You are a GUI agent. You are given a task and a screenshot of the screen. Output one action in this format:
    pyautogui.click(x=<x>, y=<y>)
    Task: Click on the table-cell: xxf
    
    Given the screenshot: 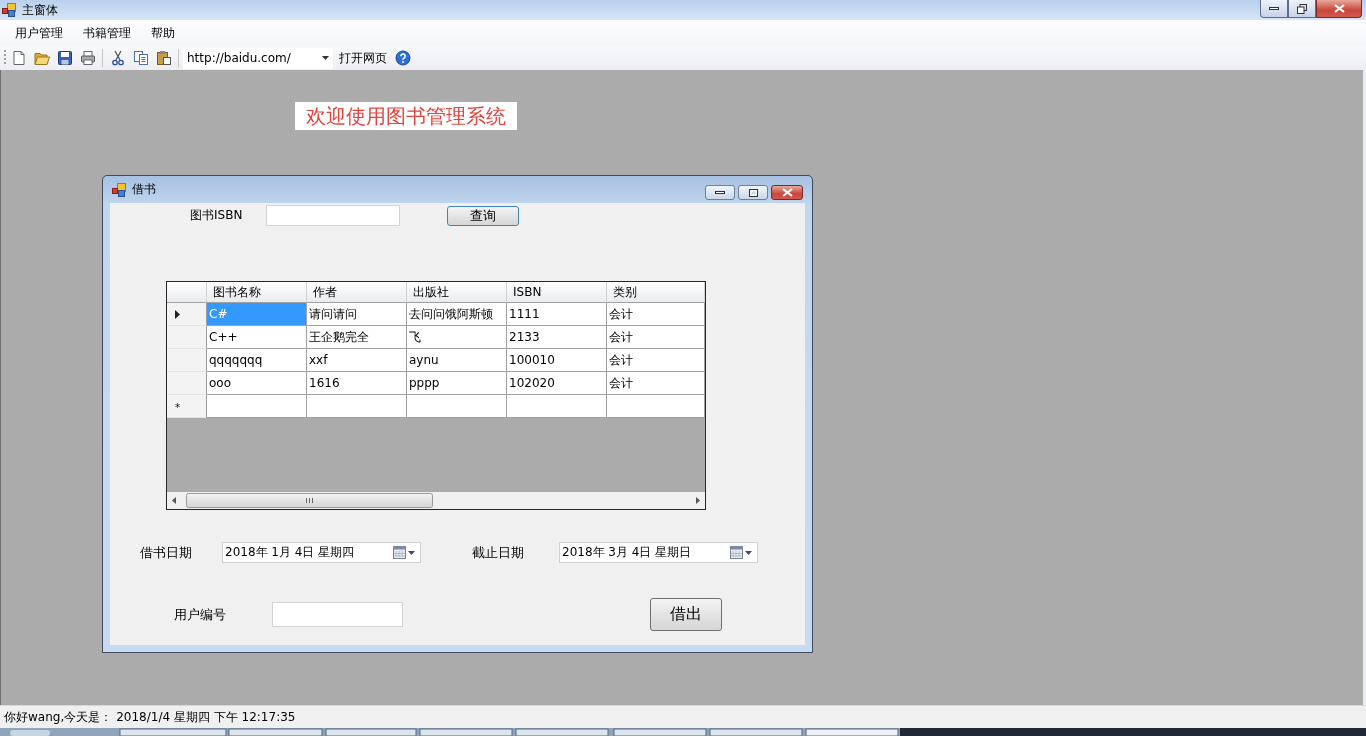 What is the action you would take?
    pyautogui.click(x=357, y=360)
    